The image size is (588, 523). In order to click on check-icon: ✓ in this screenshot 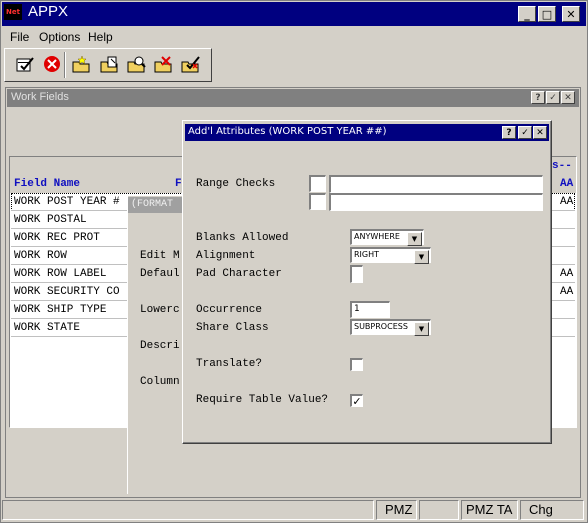, I will do `click(357, 401)`.